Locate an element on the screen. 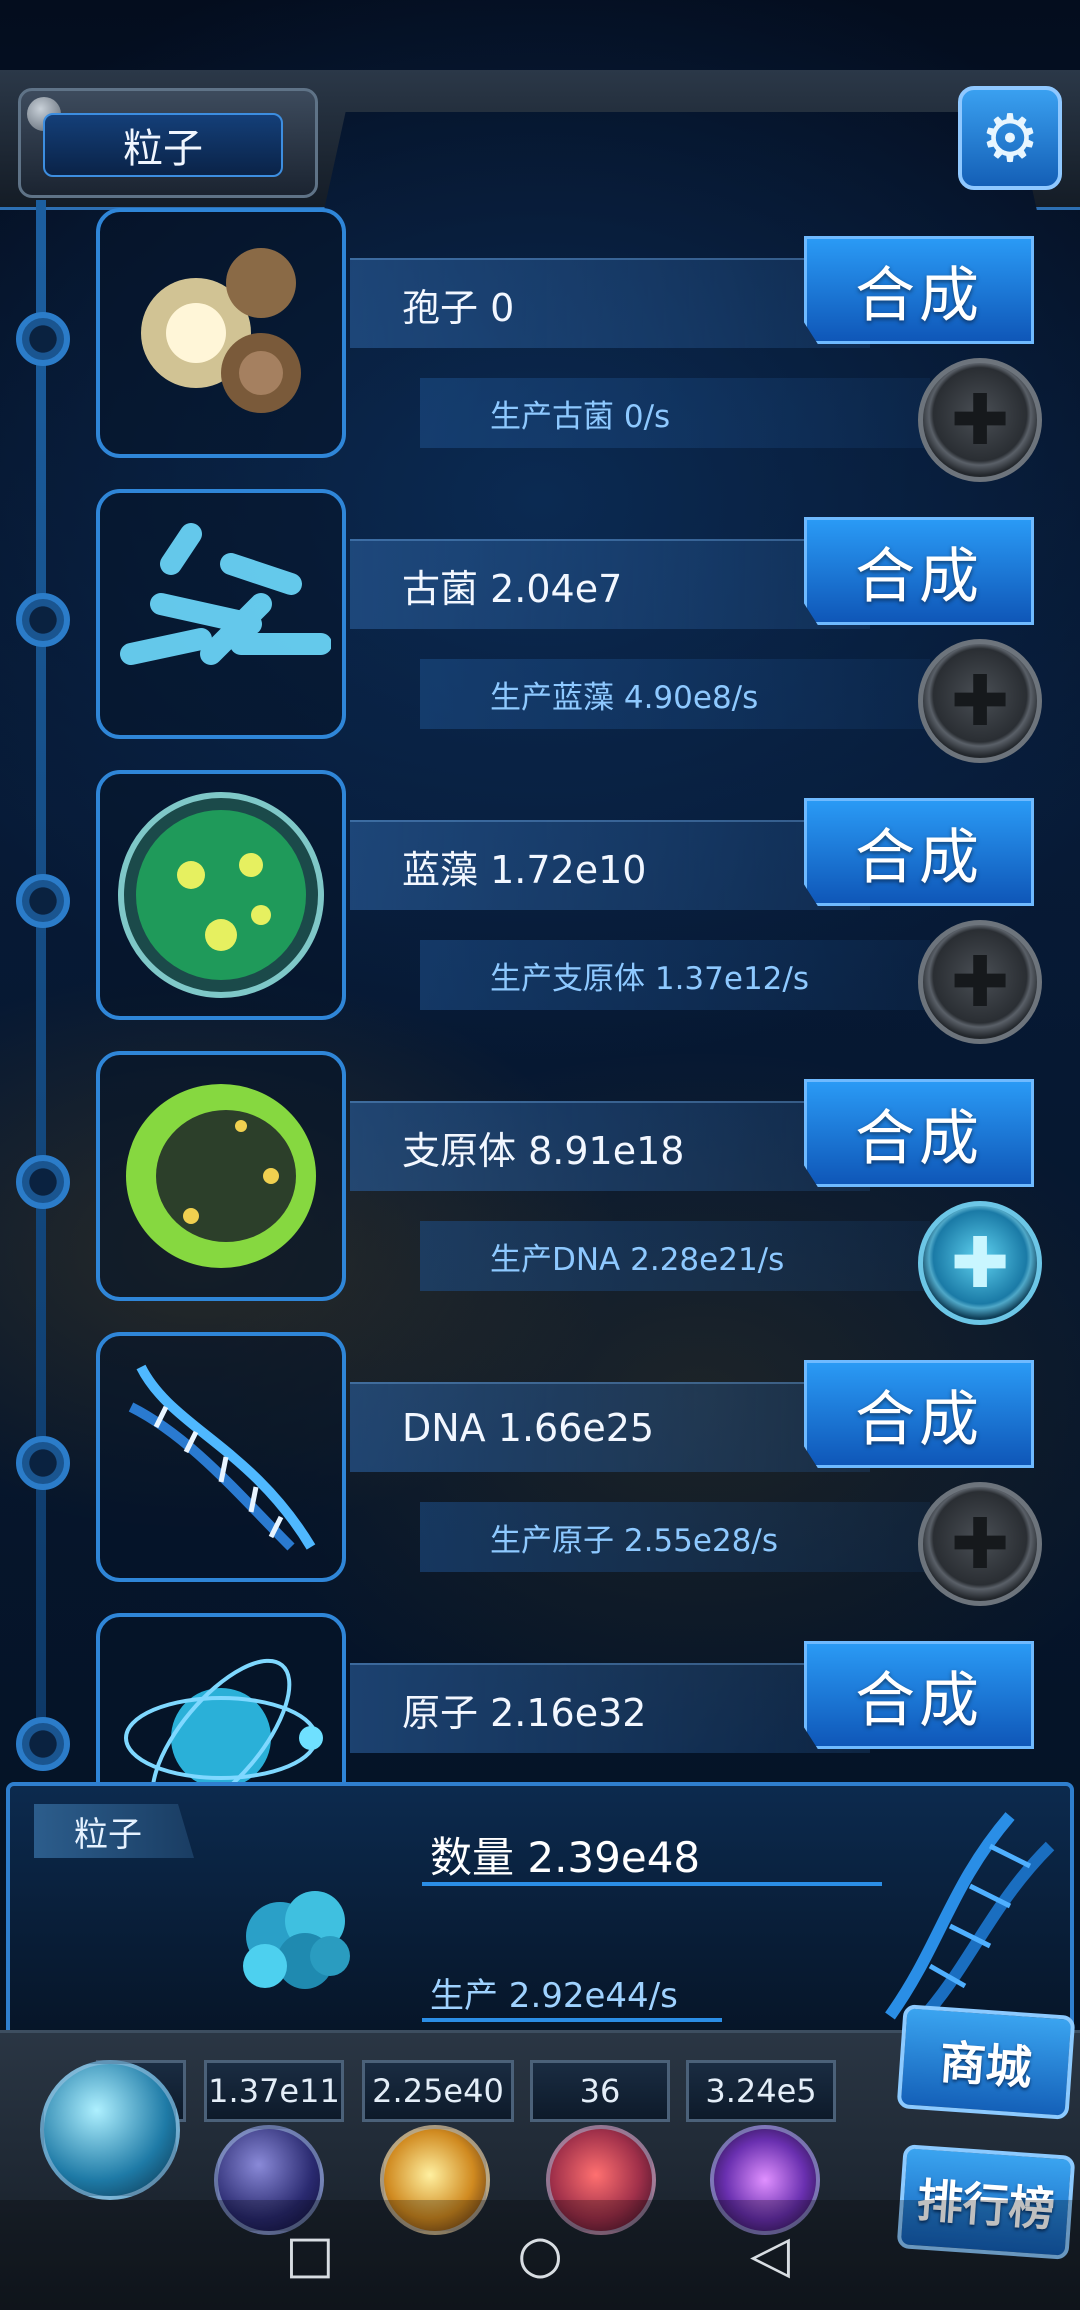  dna-decoration-icon is located at coordinates (970, 1919).